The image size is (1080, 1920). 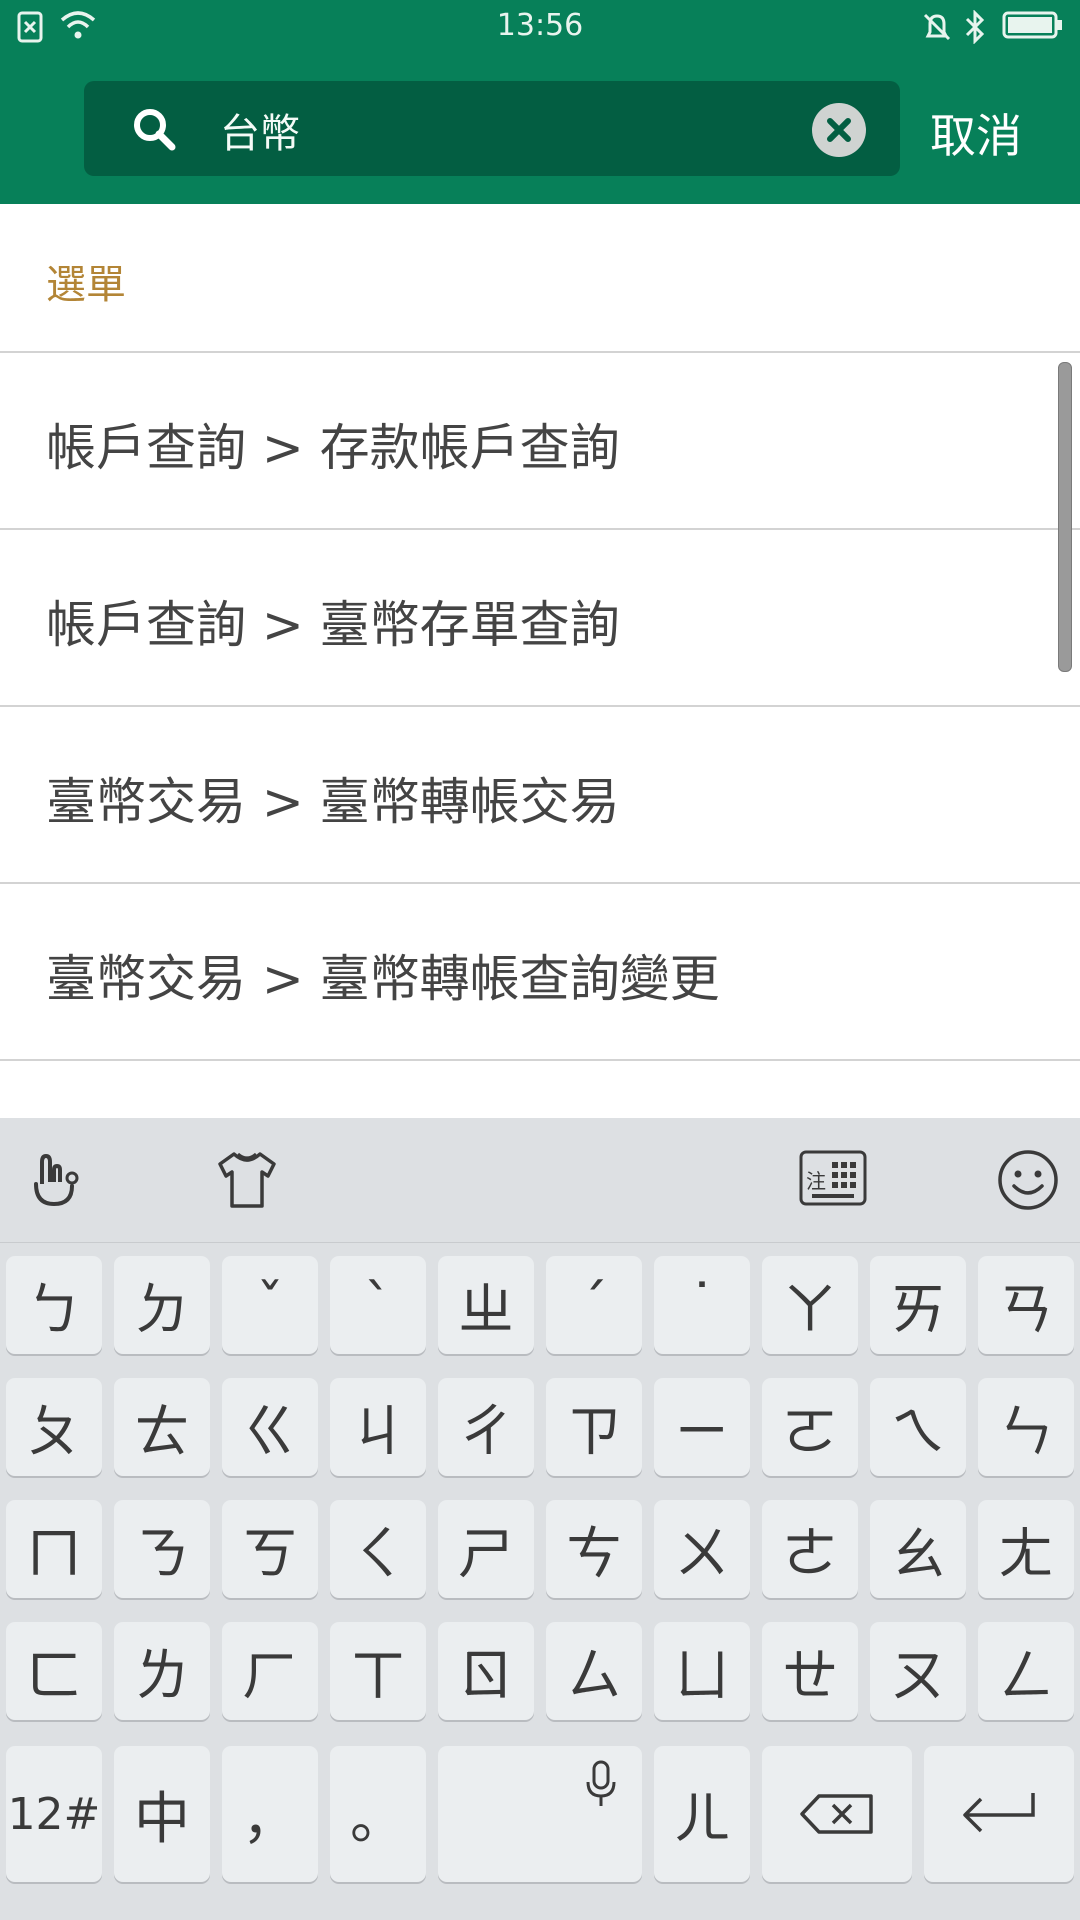 What do you see at coordinates (162, 1671) in the screenshot?
I see `zhuyin-key: ㄌ` at bounding box center [162, 1671].